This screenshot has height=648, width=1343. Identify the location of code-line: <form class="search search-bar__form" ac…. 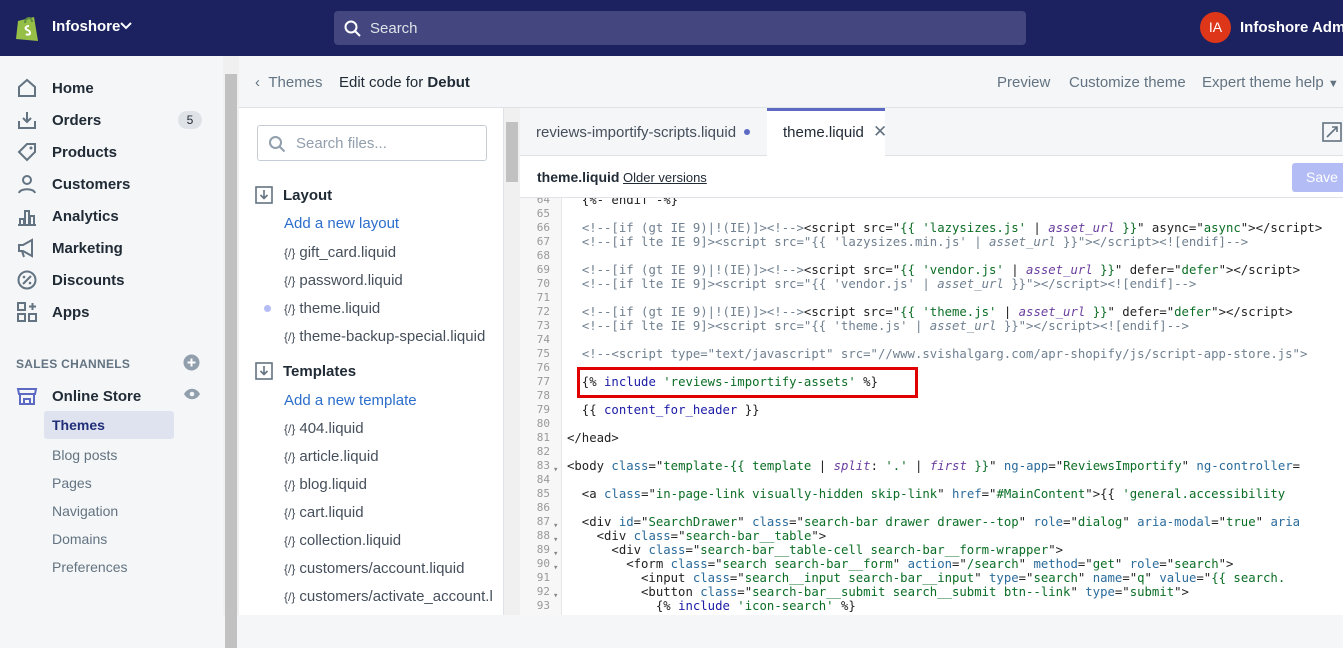
(900, 564).